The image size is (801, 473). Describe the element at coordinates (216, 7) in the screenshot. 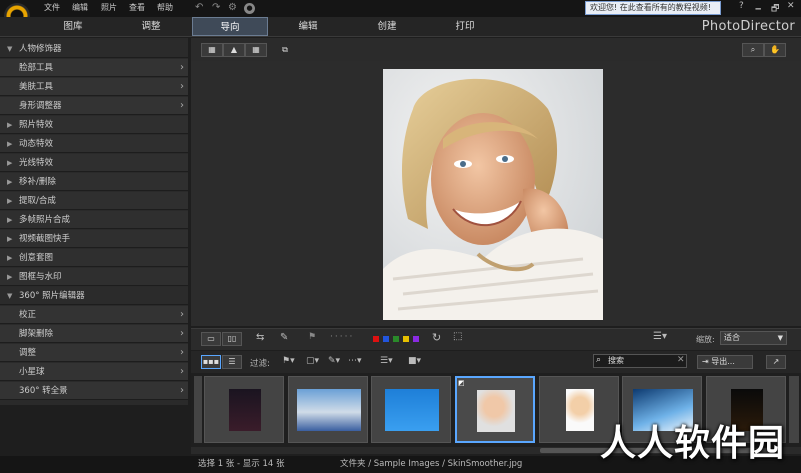

I see `redo-icon: ↷` at that location.